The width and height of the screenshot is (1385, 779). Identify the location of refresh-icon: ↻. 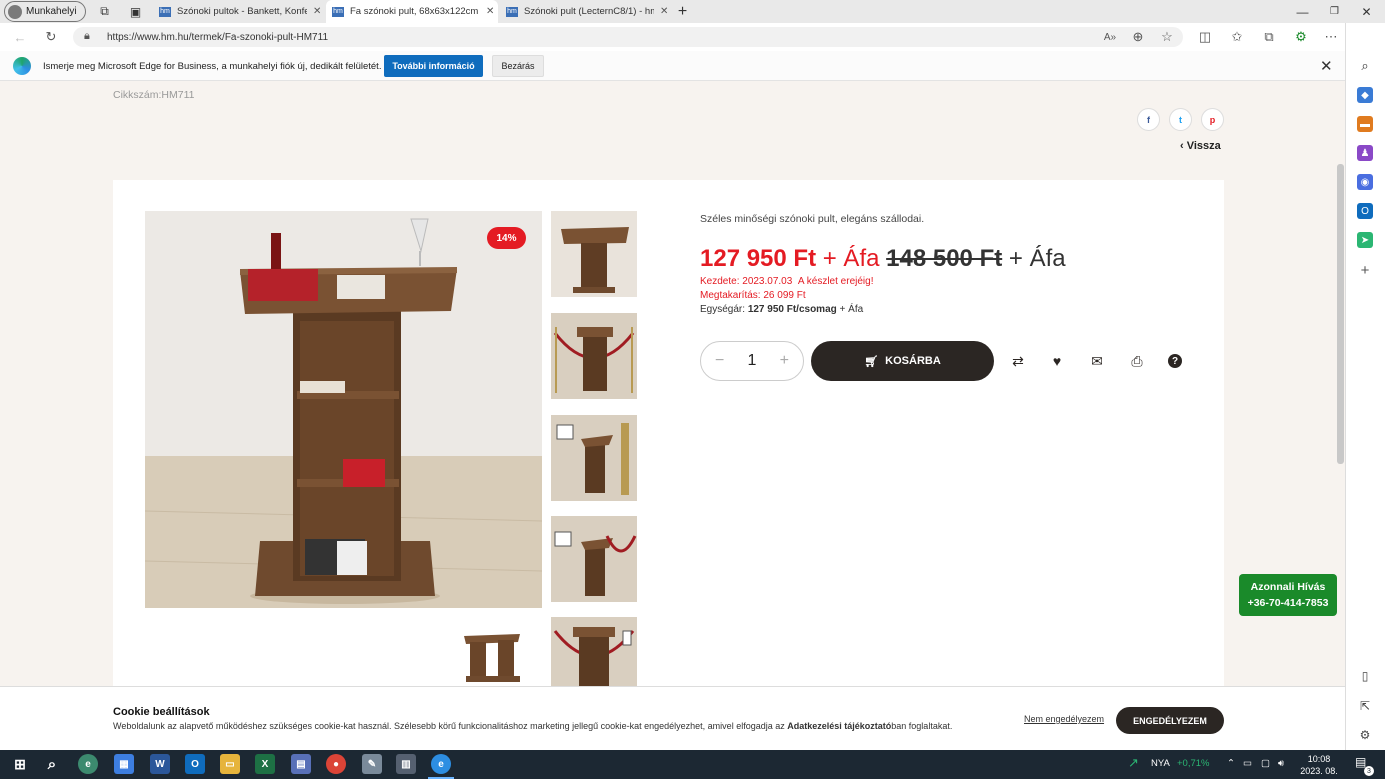
(51, 37).